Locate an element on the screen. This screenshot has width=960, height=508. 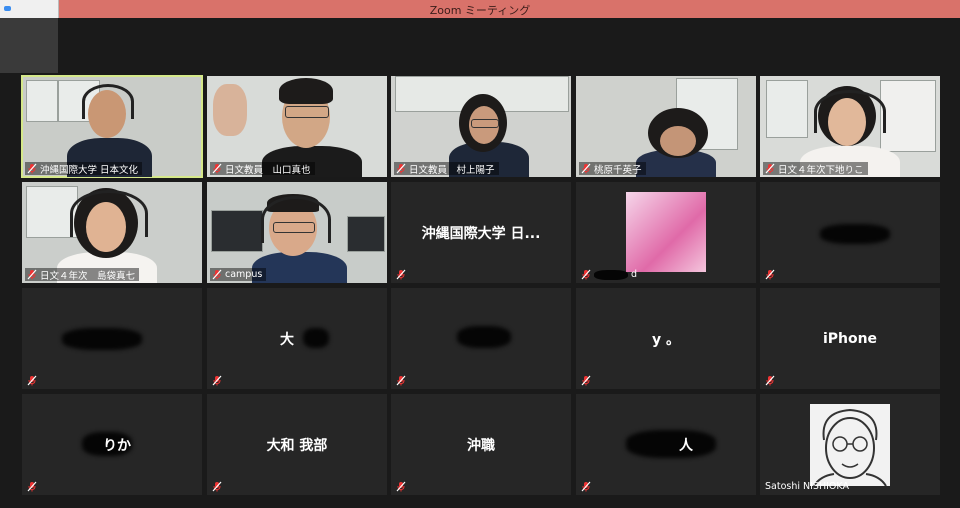
participant-face is located at coordinates (678, 141).